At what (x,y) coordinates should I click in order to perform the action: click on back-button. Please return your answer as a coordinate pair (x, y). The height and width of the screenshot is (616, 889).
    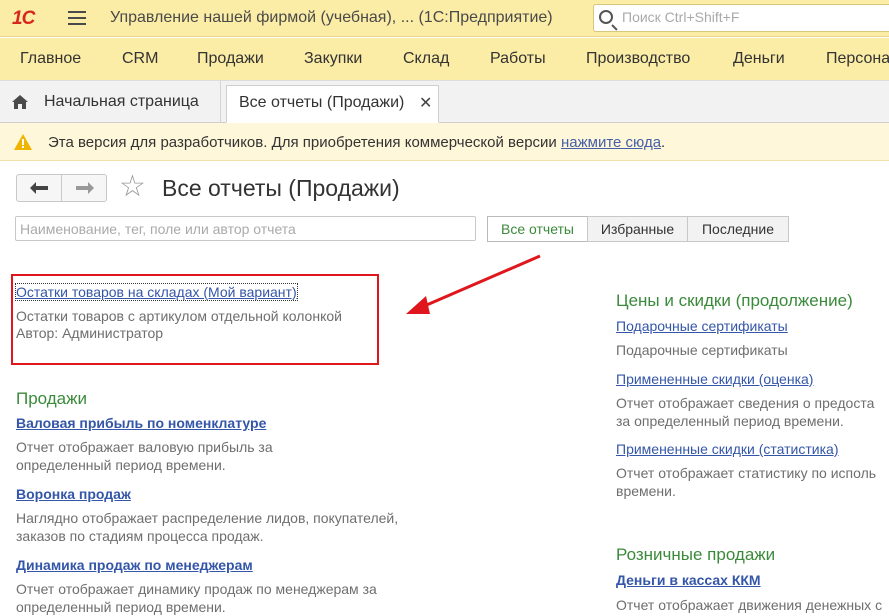
    Looking at the image, I should click on (39, 188).